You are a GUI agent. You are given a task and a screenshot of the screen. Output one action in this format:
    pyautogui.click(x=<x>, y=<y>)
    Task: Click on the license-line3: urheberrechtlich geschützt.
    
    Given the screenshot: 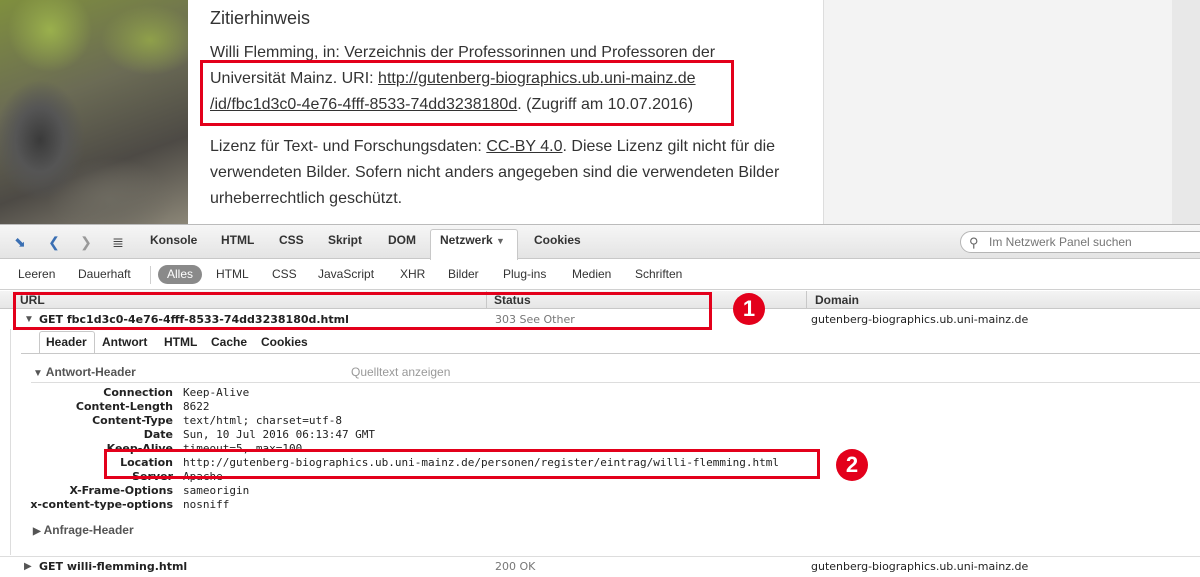 What is the action you would take?
    pyautogui.click(x=306, y=198)
    